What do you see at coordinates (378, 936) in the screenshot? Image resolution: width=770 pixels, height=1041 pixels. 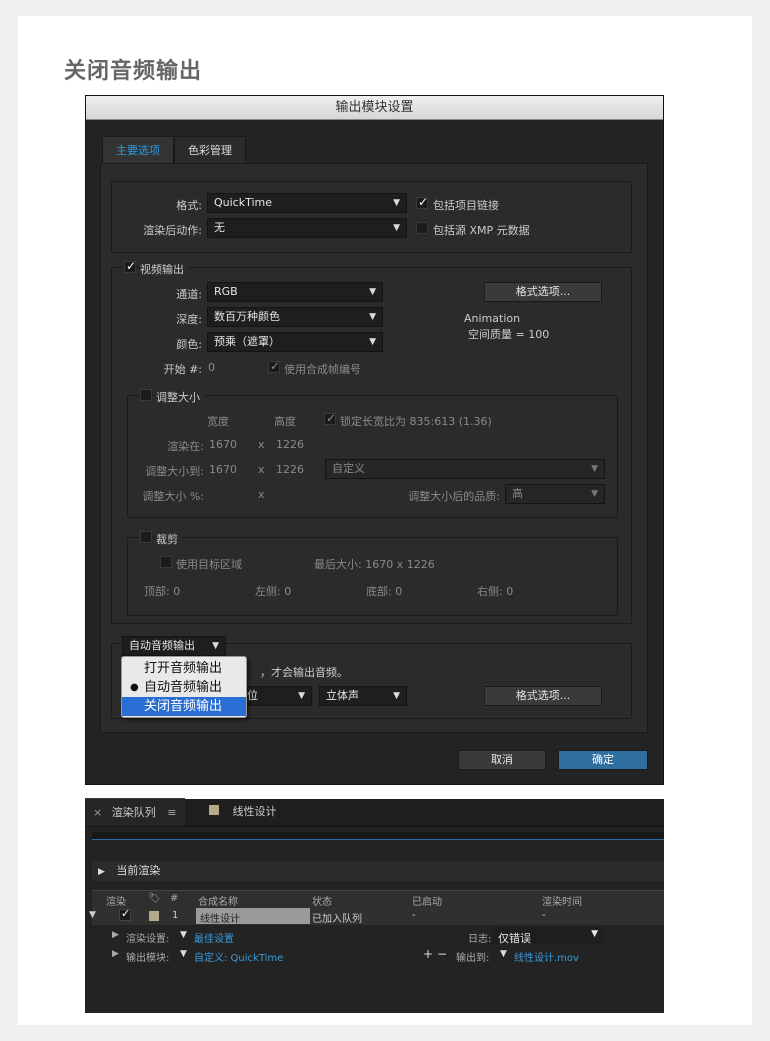 I see `render-settings-row: ▶ 渲染设置: ▼ 最佳设置 日志: 仅错误 ▼` at bounding box center [378, 936].